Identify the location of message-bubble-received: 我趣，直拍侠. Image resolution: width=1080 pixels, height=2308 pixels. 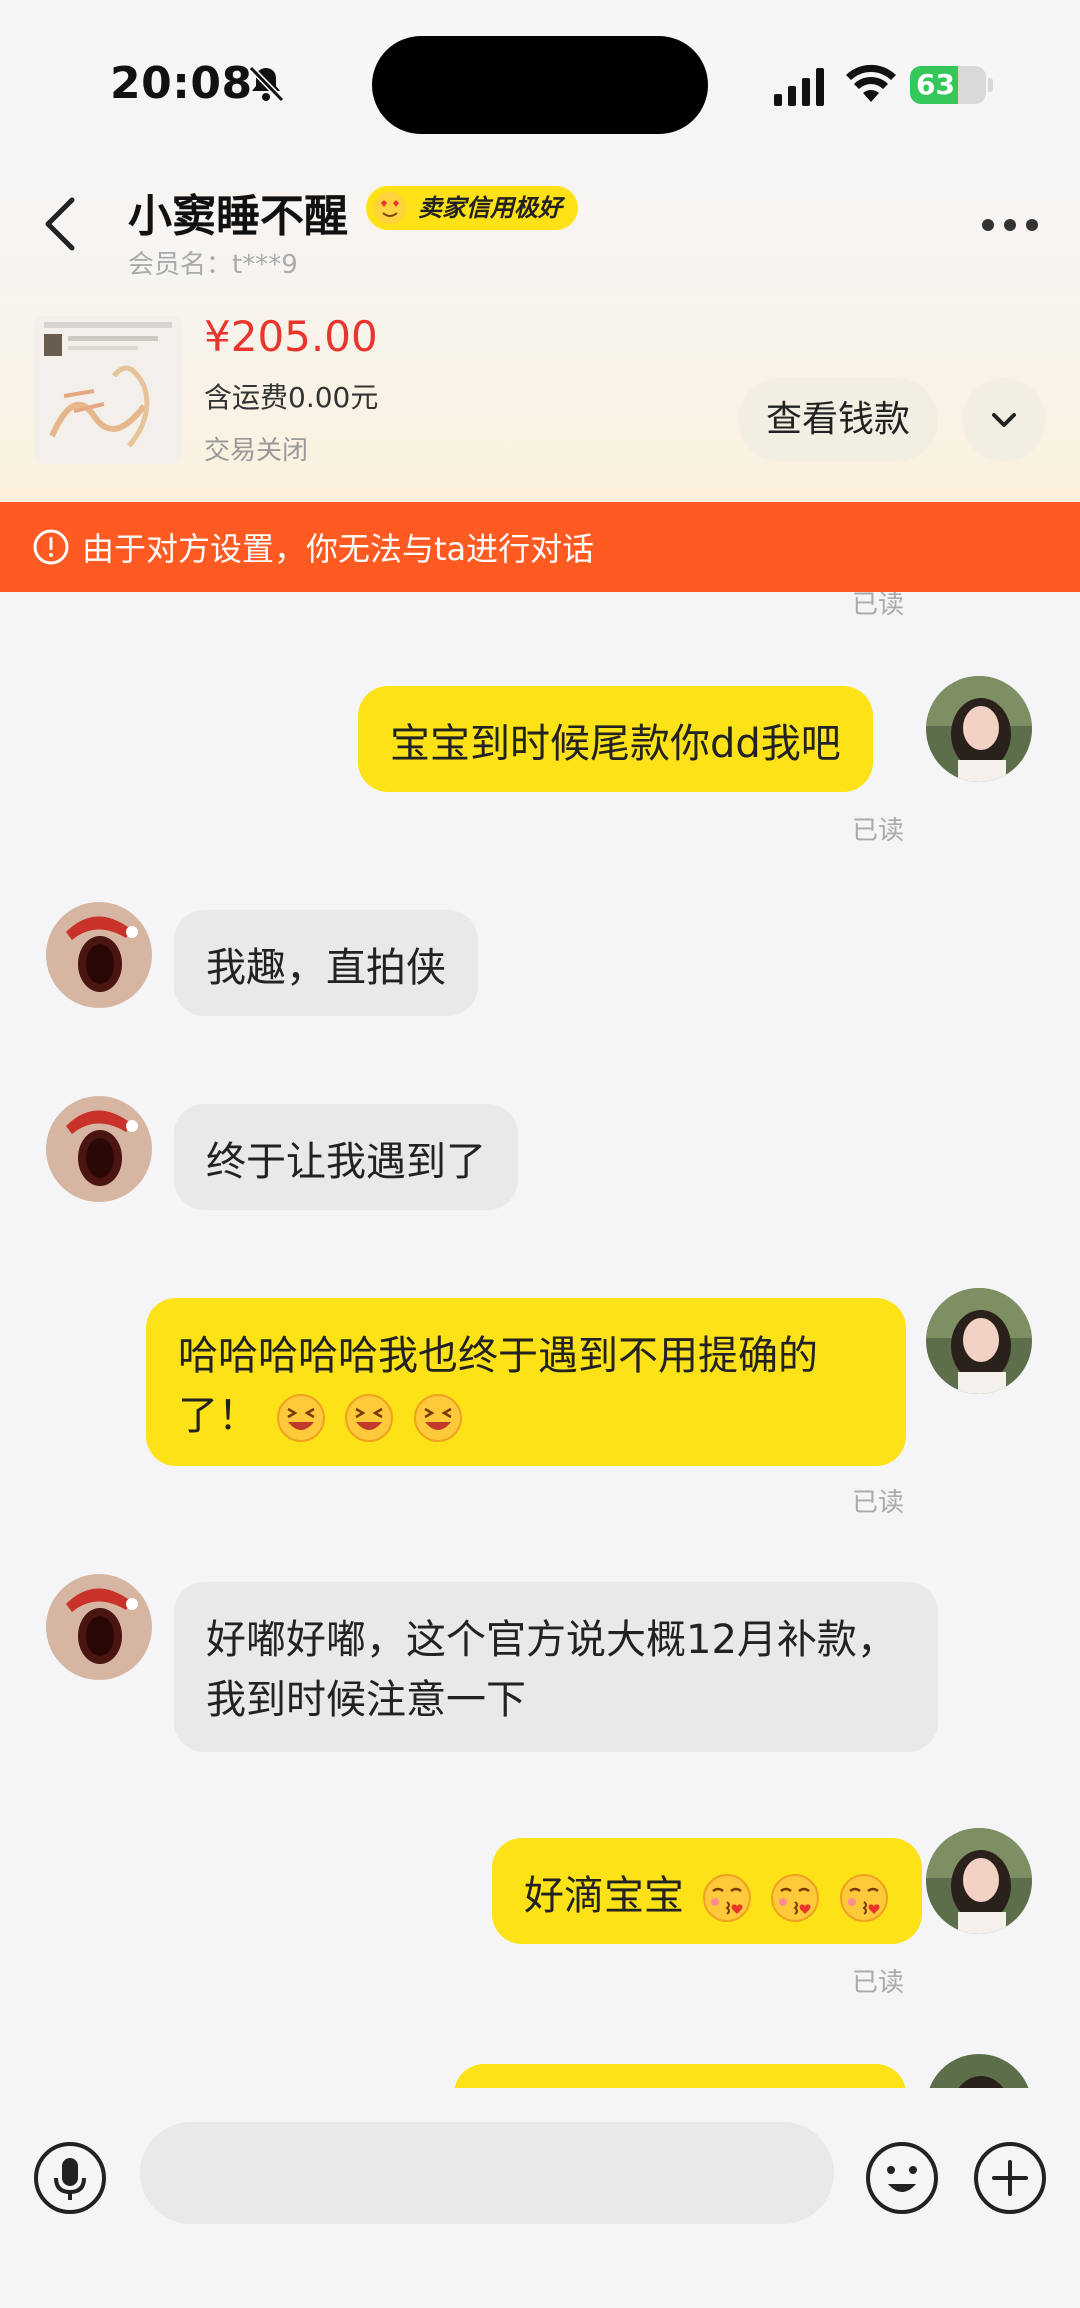
(326, 963).